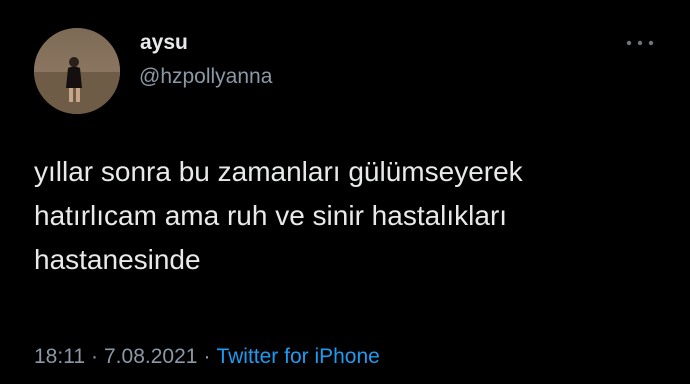 This screenshot has height=384, width=690. Describe the element at coordinates (117, 259) in the screenshot. I see `tweet-text-line: hastanesinde` at that location.